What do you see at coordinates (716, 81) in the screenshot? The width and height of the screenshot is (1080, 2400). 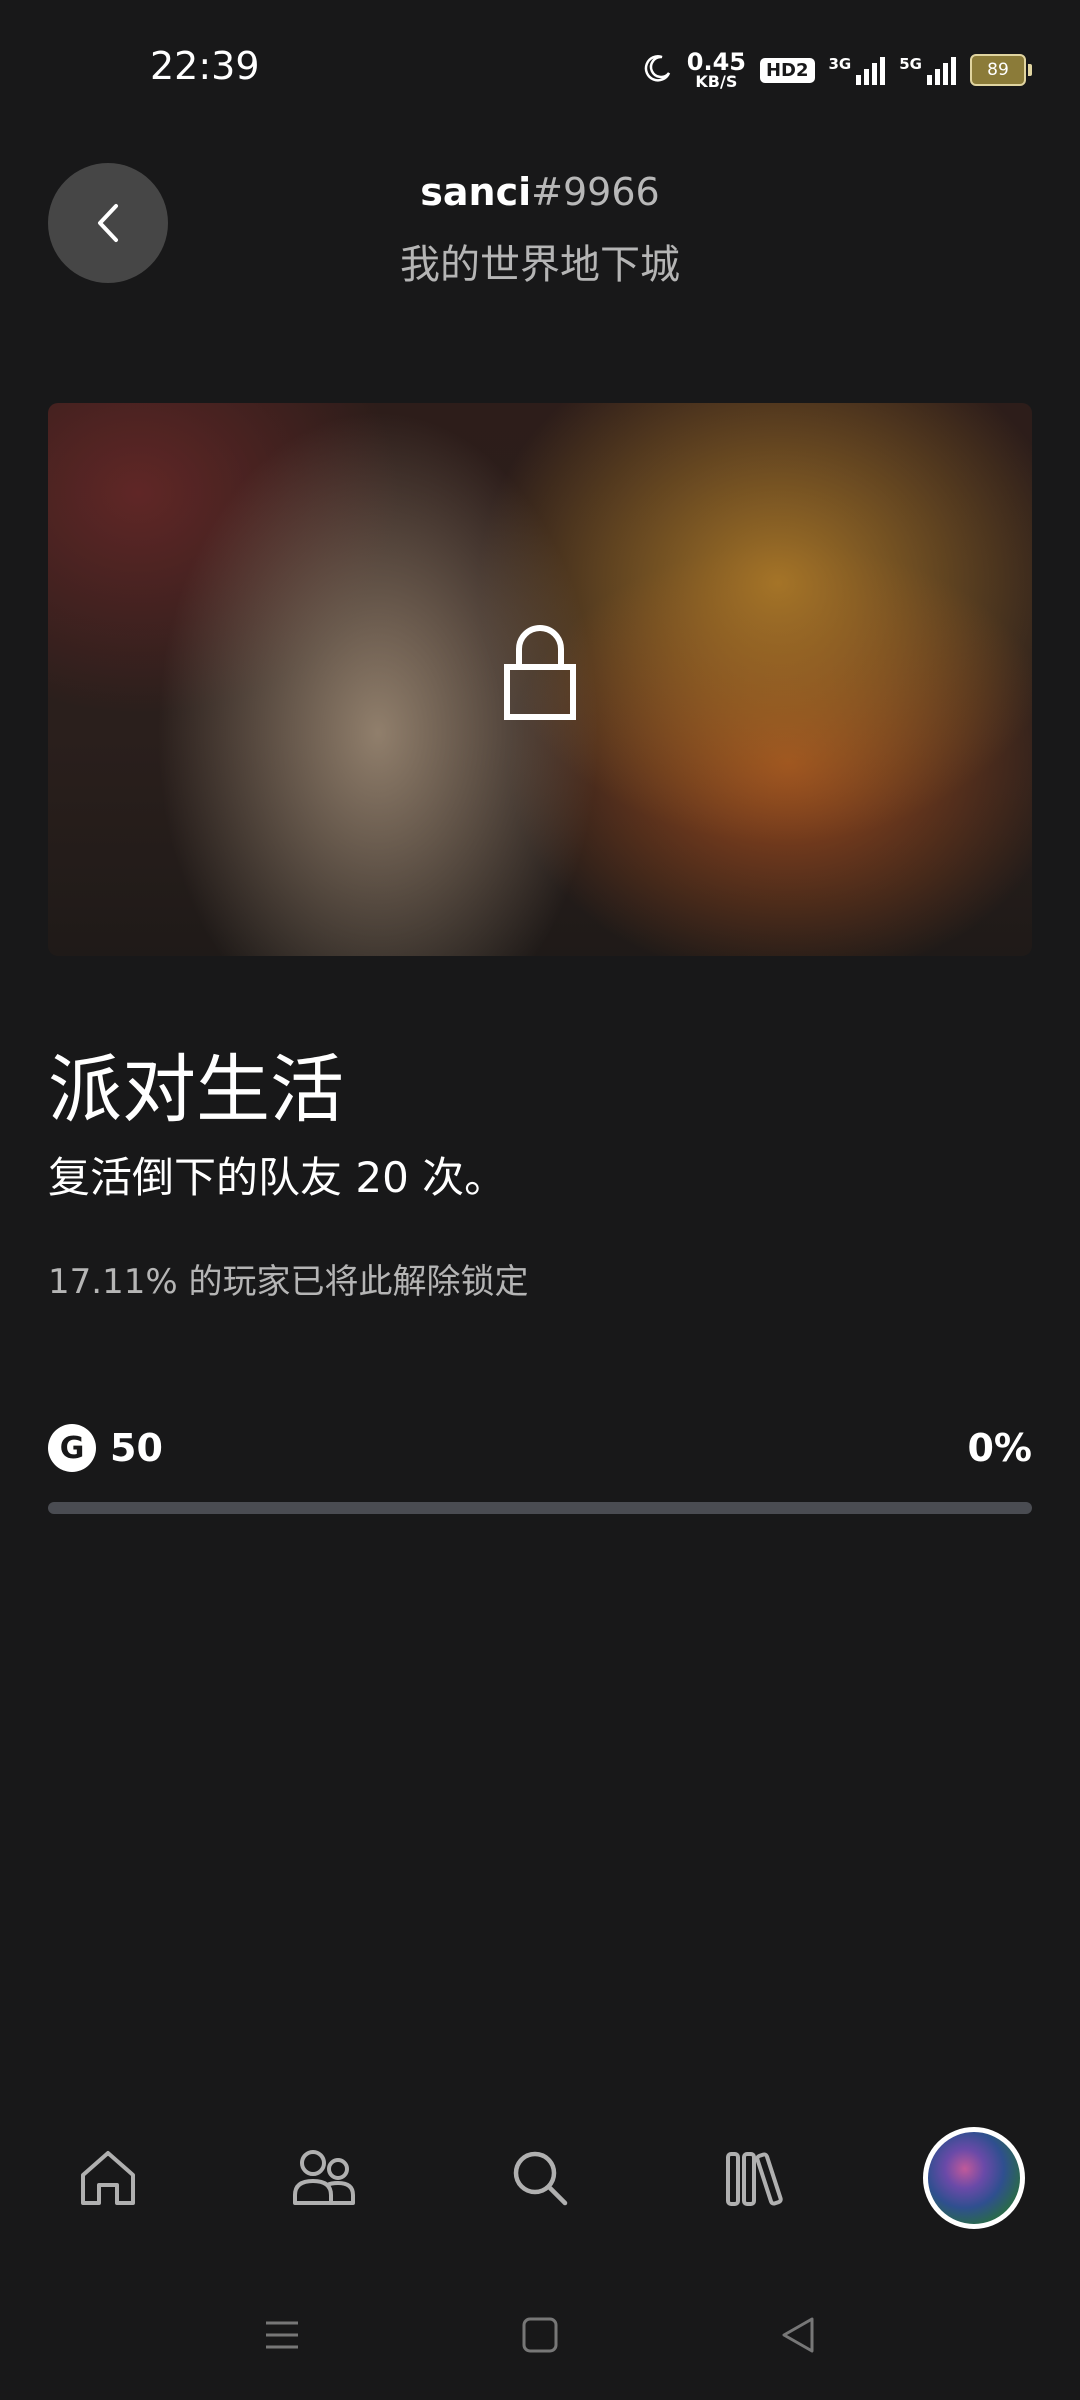 I see `network-speed-unit: KB/S` at bounding box center [716, 81].